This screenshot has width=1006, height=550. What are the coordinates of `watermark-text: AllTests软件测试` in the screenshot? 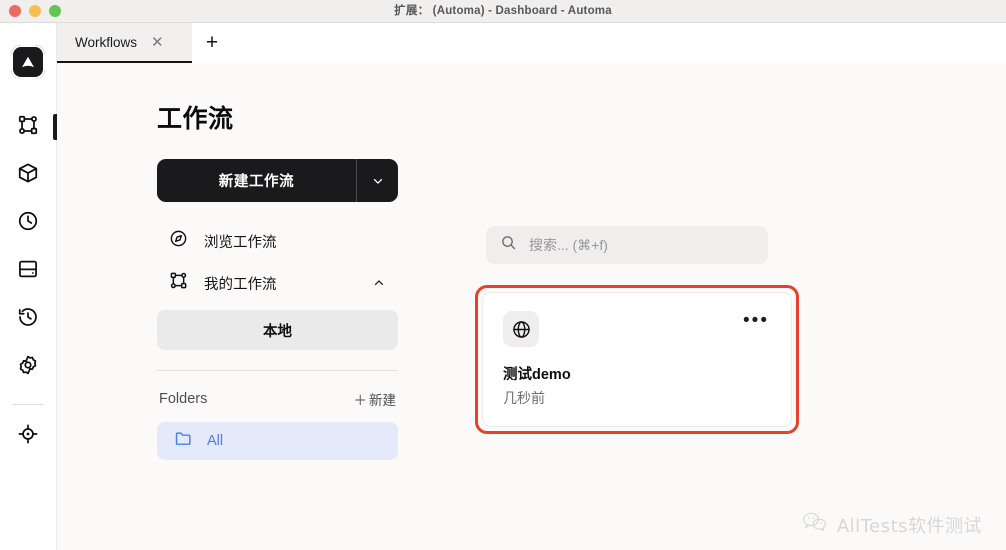 It's located at (909, 526).